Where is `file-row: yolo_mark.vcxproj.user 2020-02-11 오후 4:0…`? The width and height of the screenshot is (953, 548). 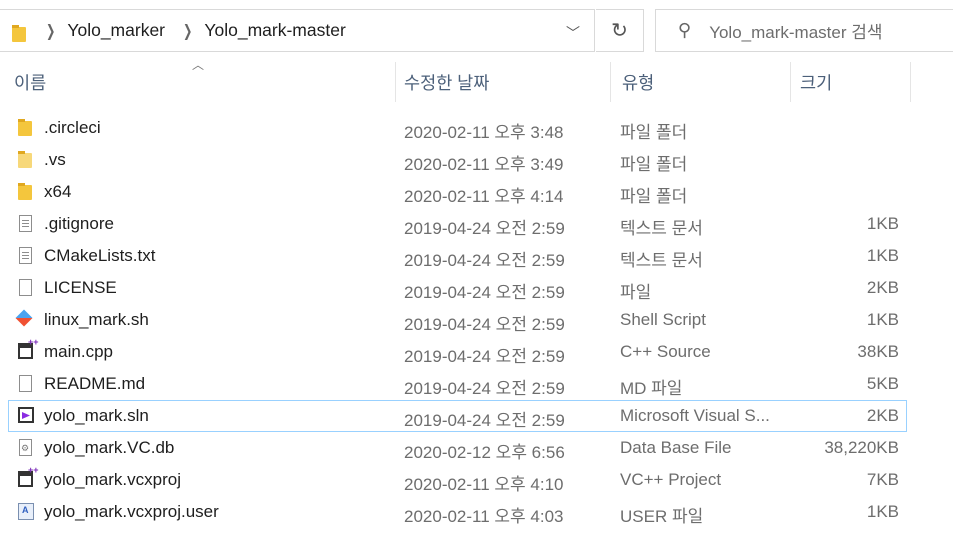 file-row: yolo_mark.vcxproj.user 2020-02-11 오후 4:0… is located at coordinates (476, 512).